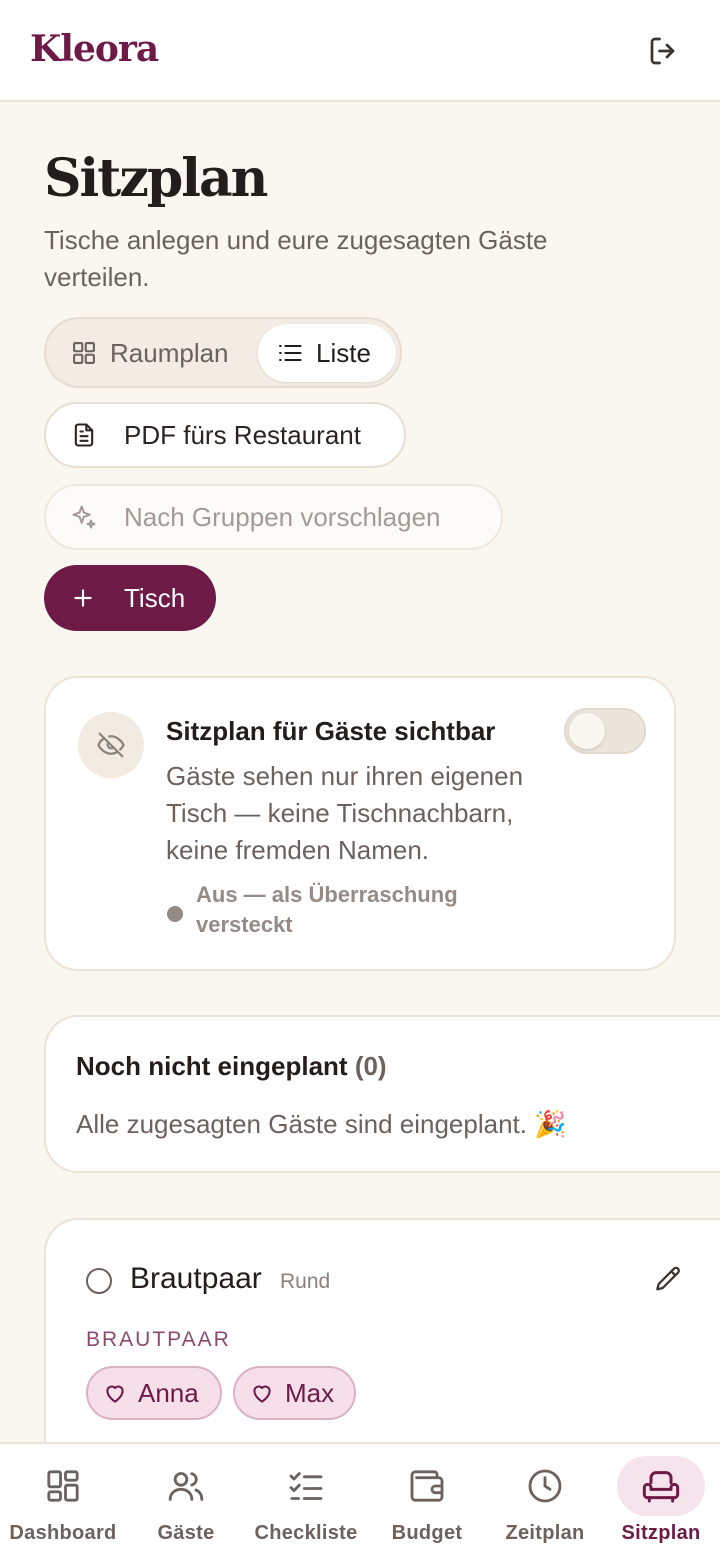 This screenshot has width=720, height=1558. What do you see at coordinates (84, 517) in the screenshot?
I see `sparkles-icon` at bounding box center [84, 517].